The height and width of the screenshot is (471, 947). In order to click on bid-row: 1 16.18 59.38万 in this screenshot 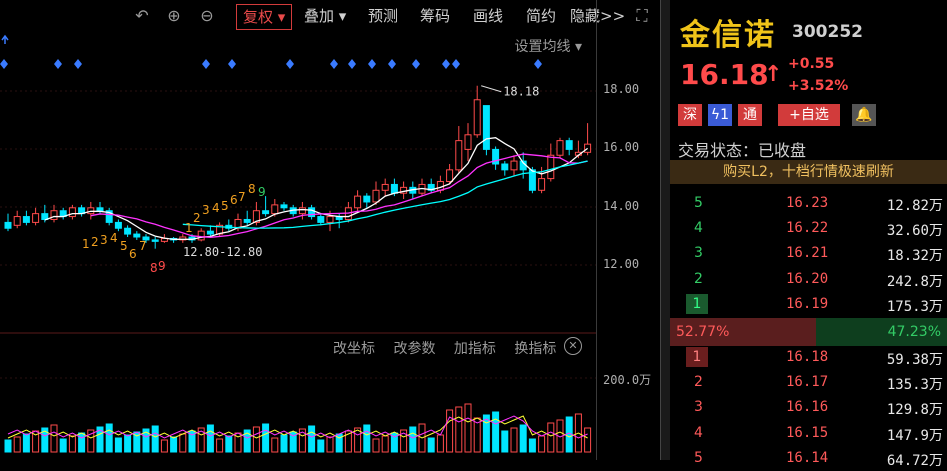, I will do `click(808, 358)`.